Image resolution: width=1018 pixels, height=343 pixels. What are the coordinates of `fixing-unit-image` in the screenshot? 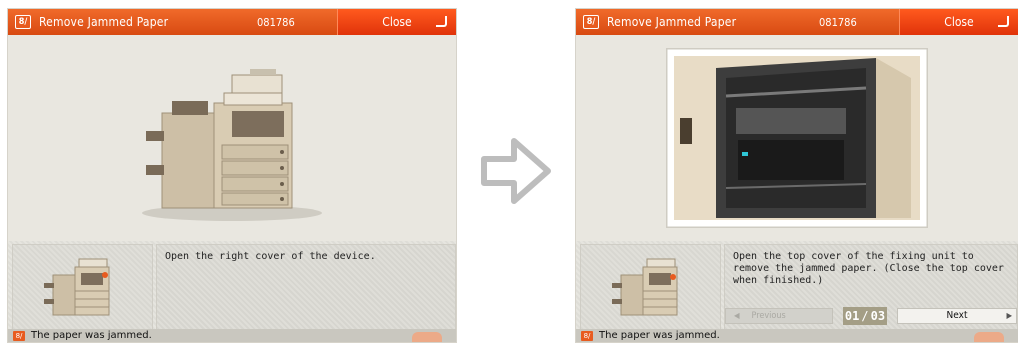 It's located at (797, 137).